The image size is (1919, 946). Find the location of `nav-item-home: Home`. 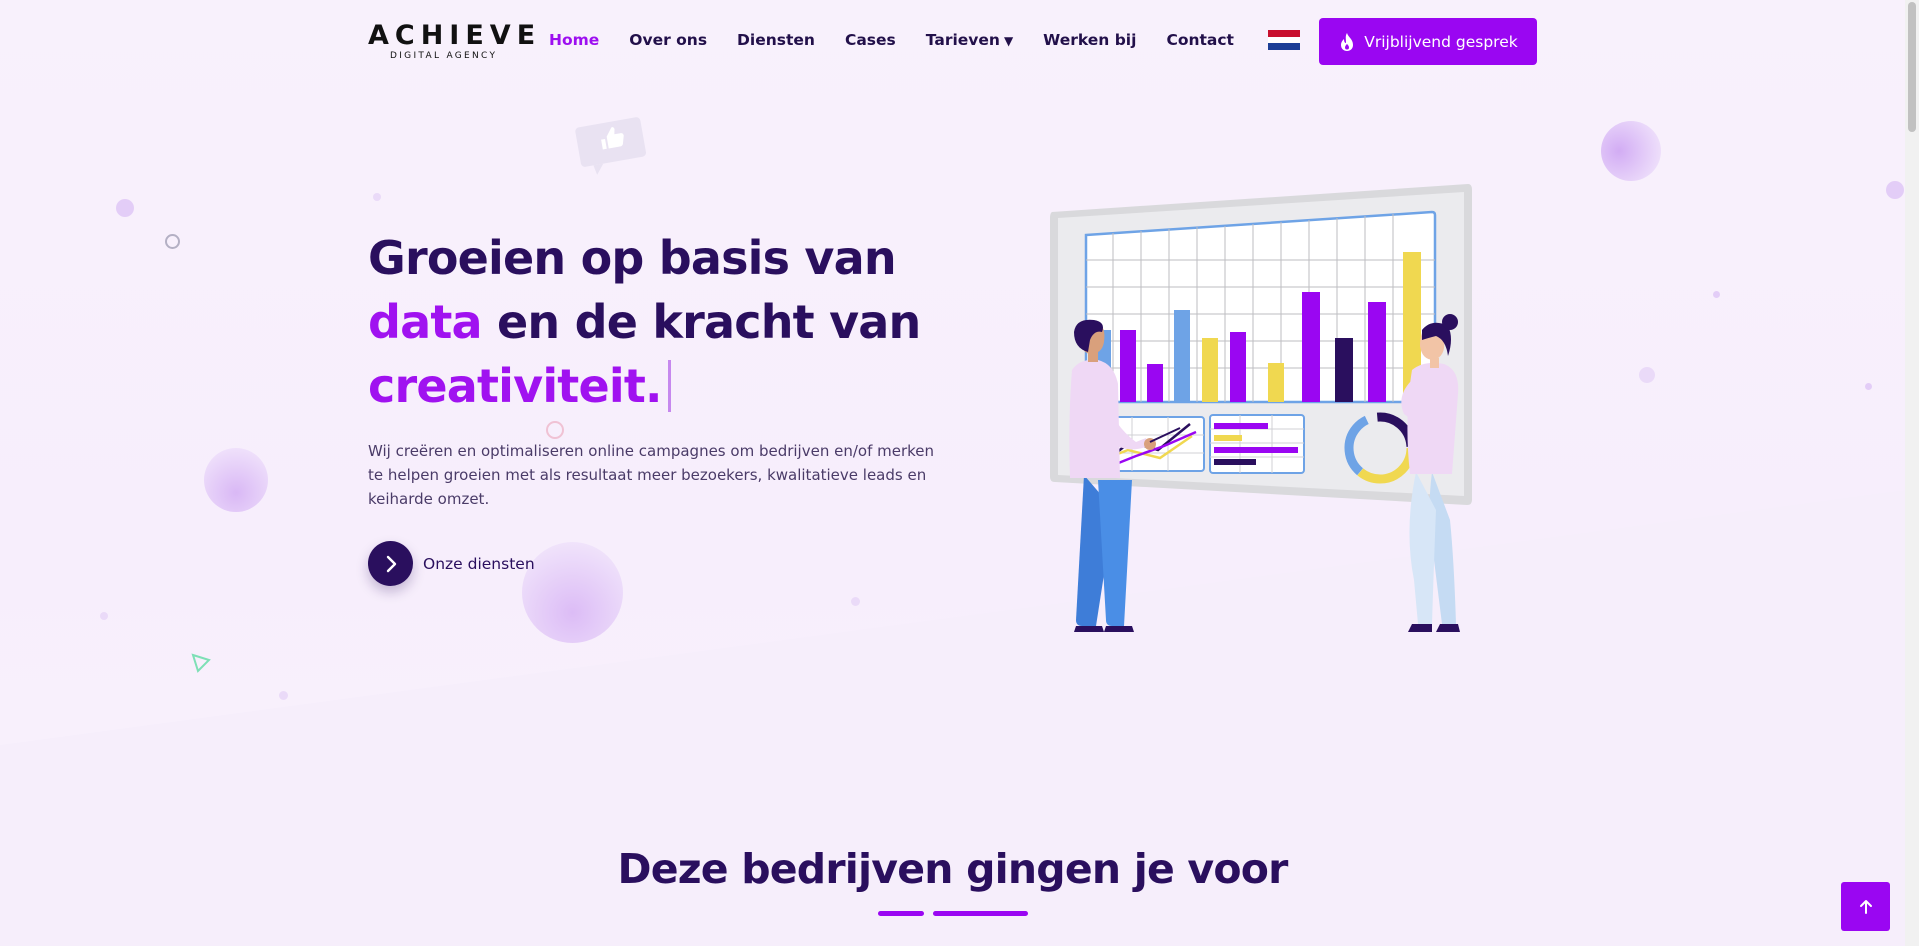

nav-item-home: Home is located at coordinates (574, 40).